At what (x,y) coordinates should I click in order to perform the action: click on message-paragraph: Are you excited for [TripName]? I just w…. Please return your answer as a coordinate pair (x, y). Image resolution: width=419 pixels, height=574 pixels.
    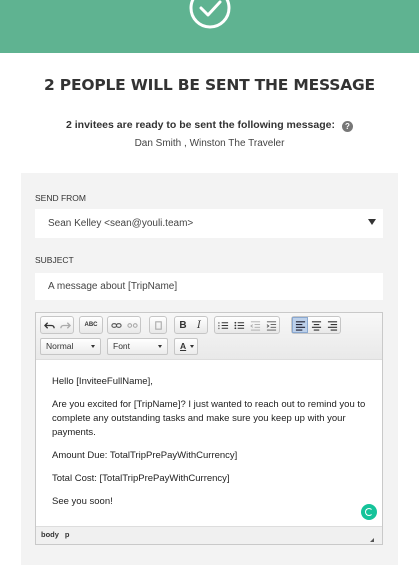
    Looking at the image, I should click on (209, 418).